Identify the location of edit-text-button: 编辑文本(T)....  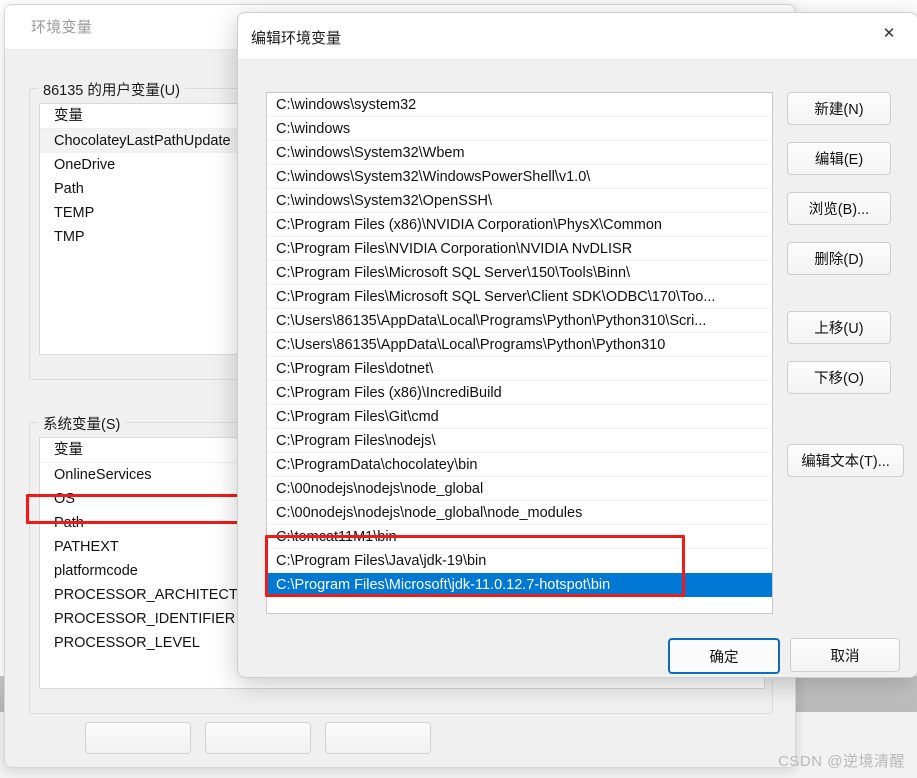
(845, 460).